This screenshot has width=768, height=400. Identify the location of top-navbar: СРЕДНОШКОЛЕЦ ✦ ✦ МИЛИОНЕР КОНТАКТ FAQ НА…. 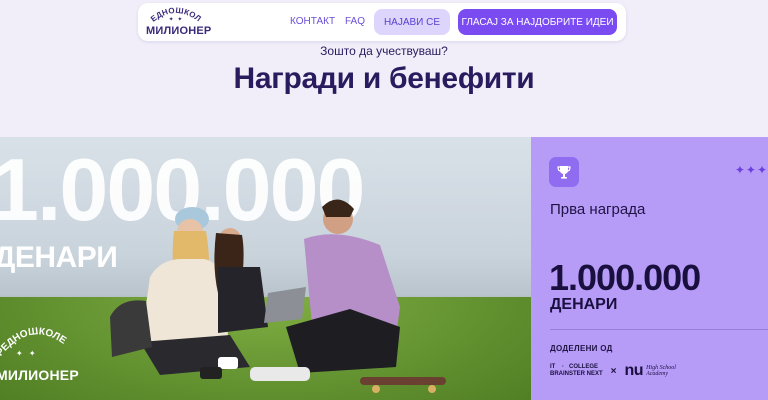
(382, 20).